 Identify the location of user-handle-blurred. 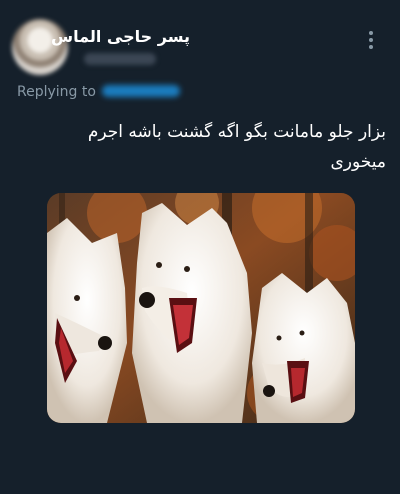
(120, 59).